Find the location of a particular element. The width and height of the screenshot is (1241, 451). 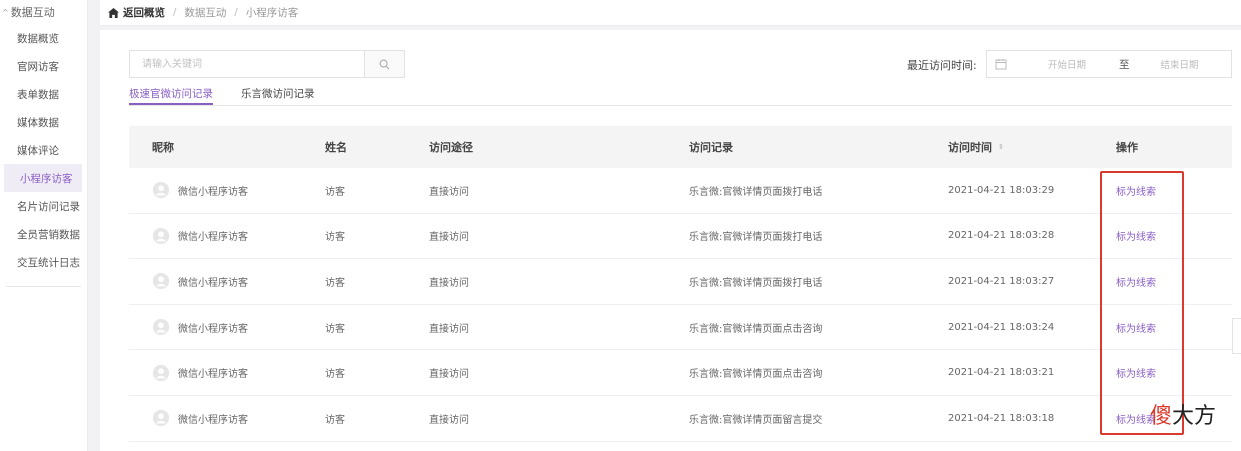

search-input is located at coordinates (247, 64).